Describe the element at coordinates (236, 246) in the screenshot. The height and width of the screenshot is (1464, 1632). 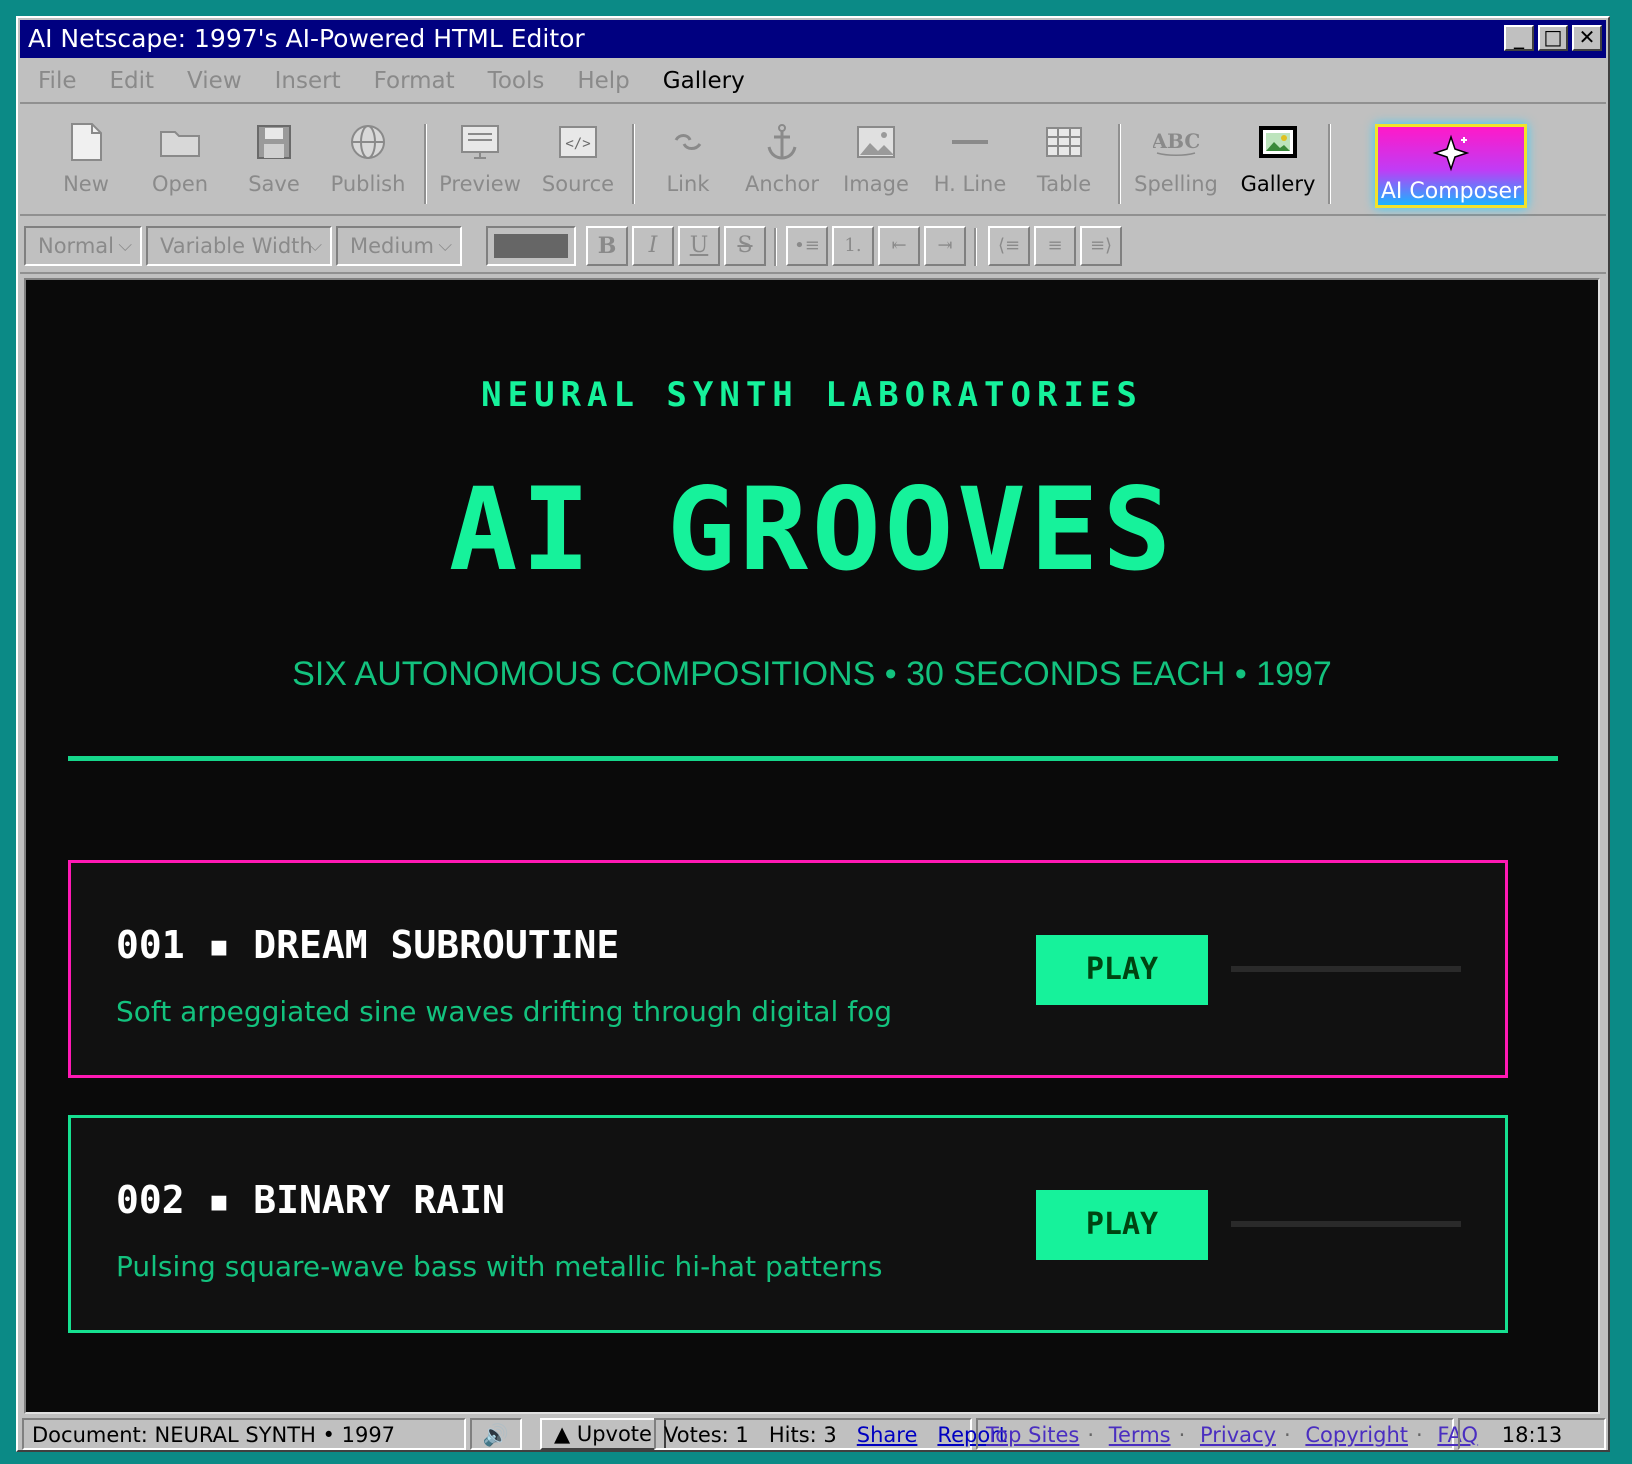
I see `font-family-value: Variable Width` at that location.